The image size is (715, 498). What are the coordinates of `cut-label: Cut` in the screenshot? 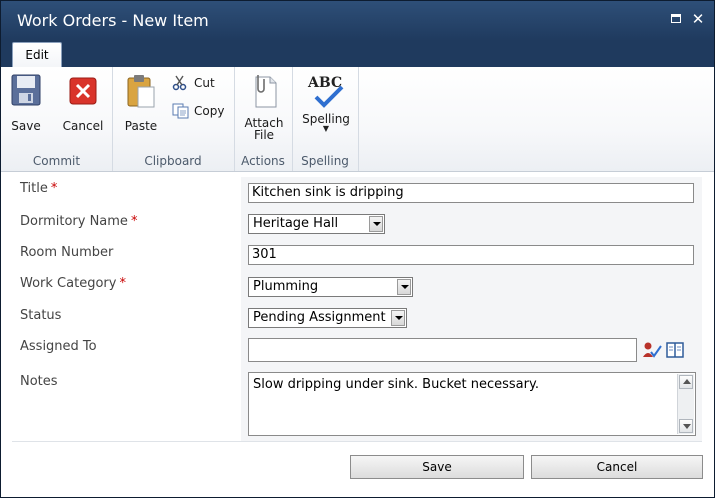 It's located at (204, 83).